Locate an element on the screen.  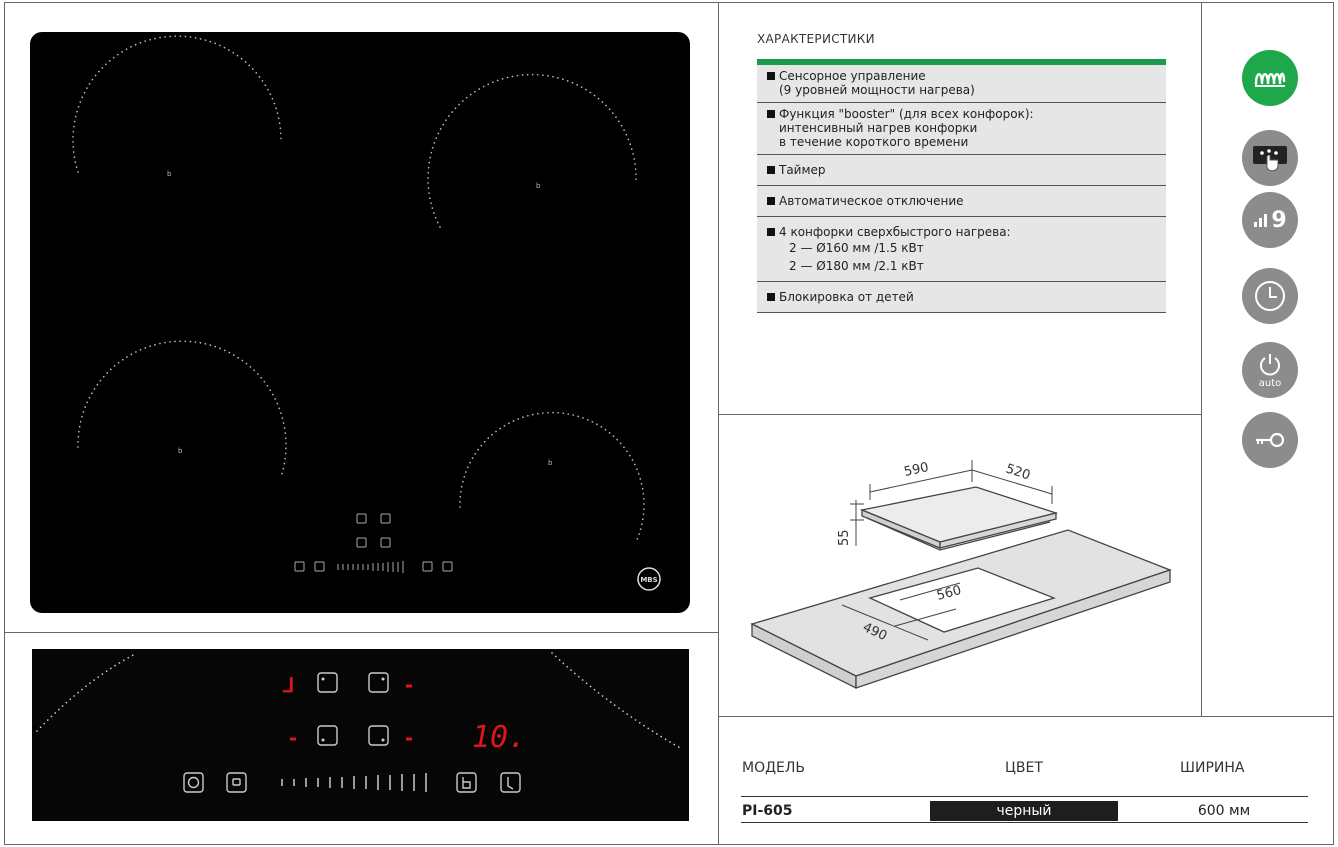
dim-width: 590 is located at coordinates (916, 470).